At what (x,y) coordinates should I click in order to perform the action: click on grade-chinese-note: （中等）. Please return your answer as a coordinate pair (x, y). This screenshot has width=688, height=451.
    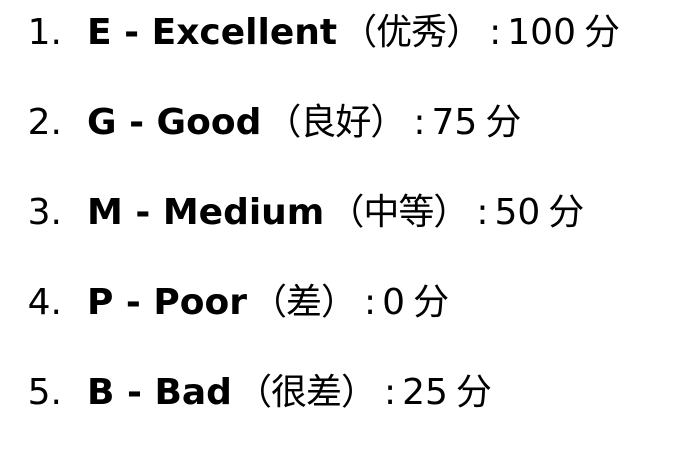
    Looking at the image, I should click on (398, 212).